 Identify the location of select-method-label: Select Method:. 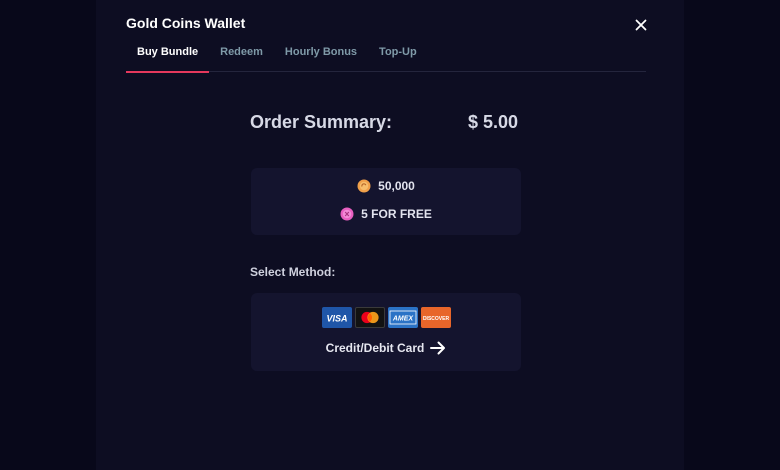
(293, 272).